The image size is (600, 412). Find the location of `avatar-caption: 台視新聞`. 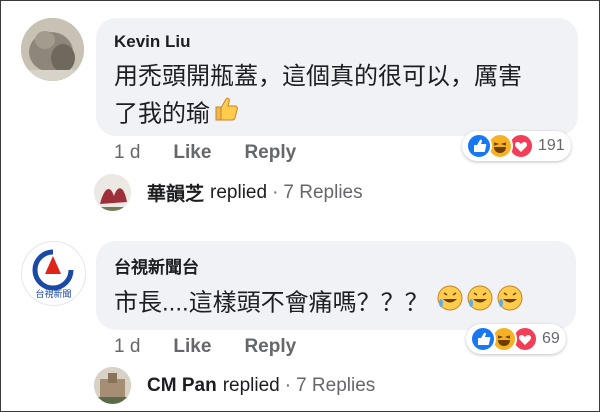

avatar-caption: 台視新聞 is located at coordinates (53, 294).